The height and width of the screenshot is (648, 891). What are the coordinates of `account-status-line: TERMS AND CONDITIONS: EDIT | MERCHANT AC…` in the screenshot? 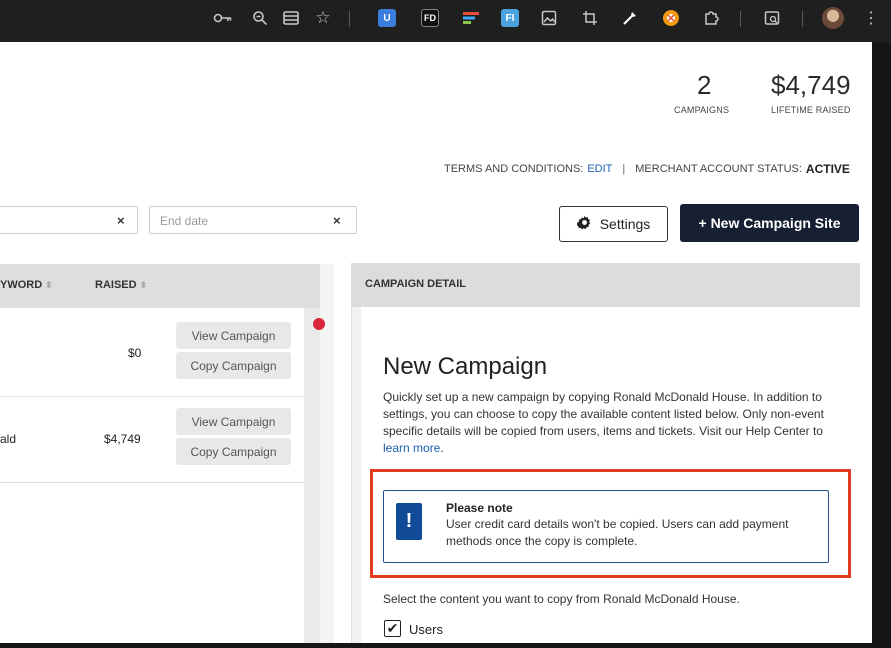 It's located at (647, 169).